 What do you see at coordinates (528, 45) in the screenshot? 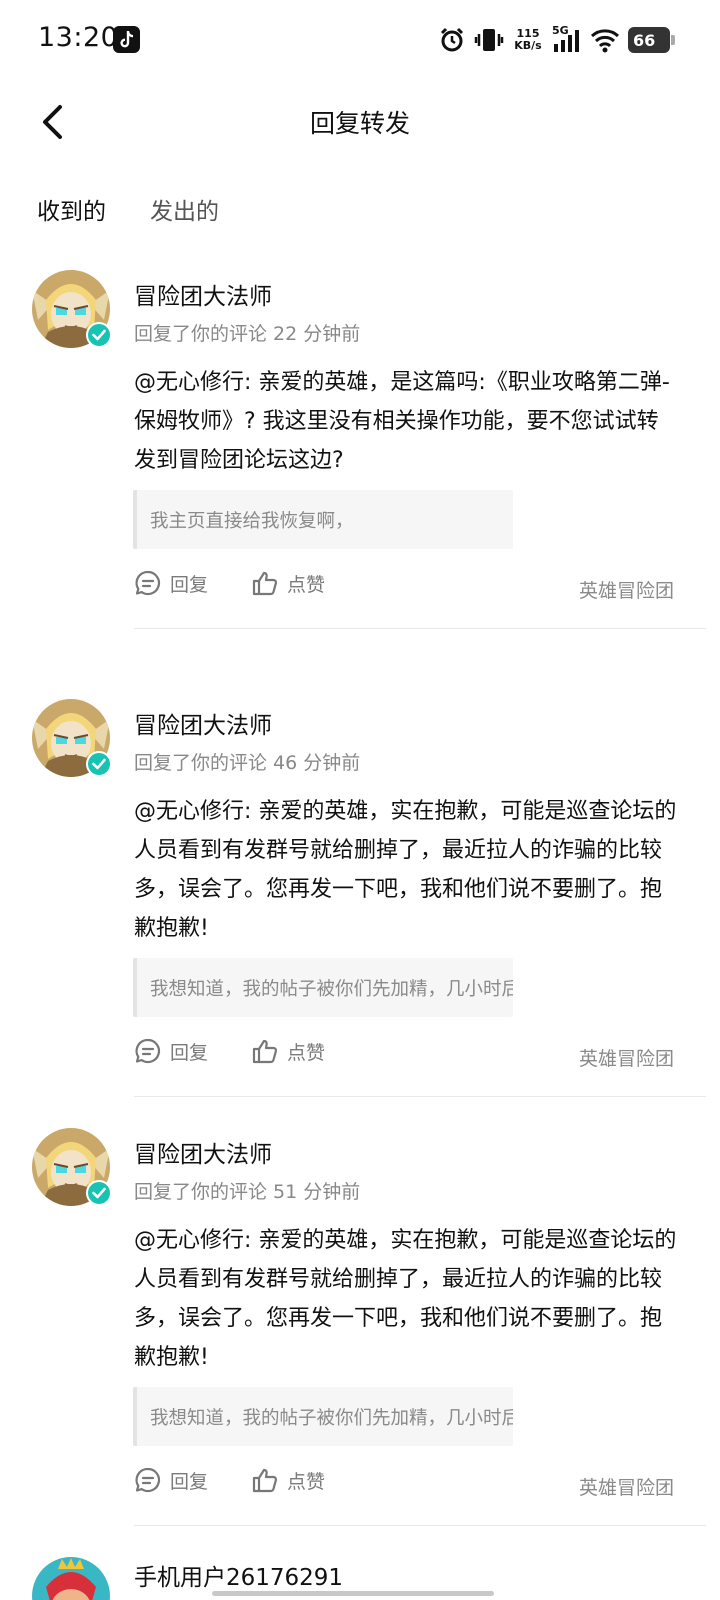
I see `network-speed-unit: KB/s` at bounding box center [528, 45].